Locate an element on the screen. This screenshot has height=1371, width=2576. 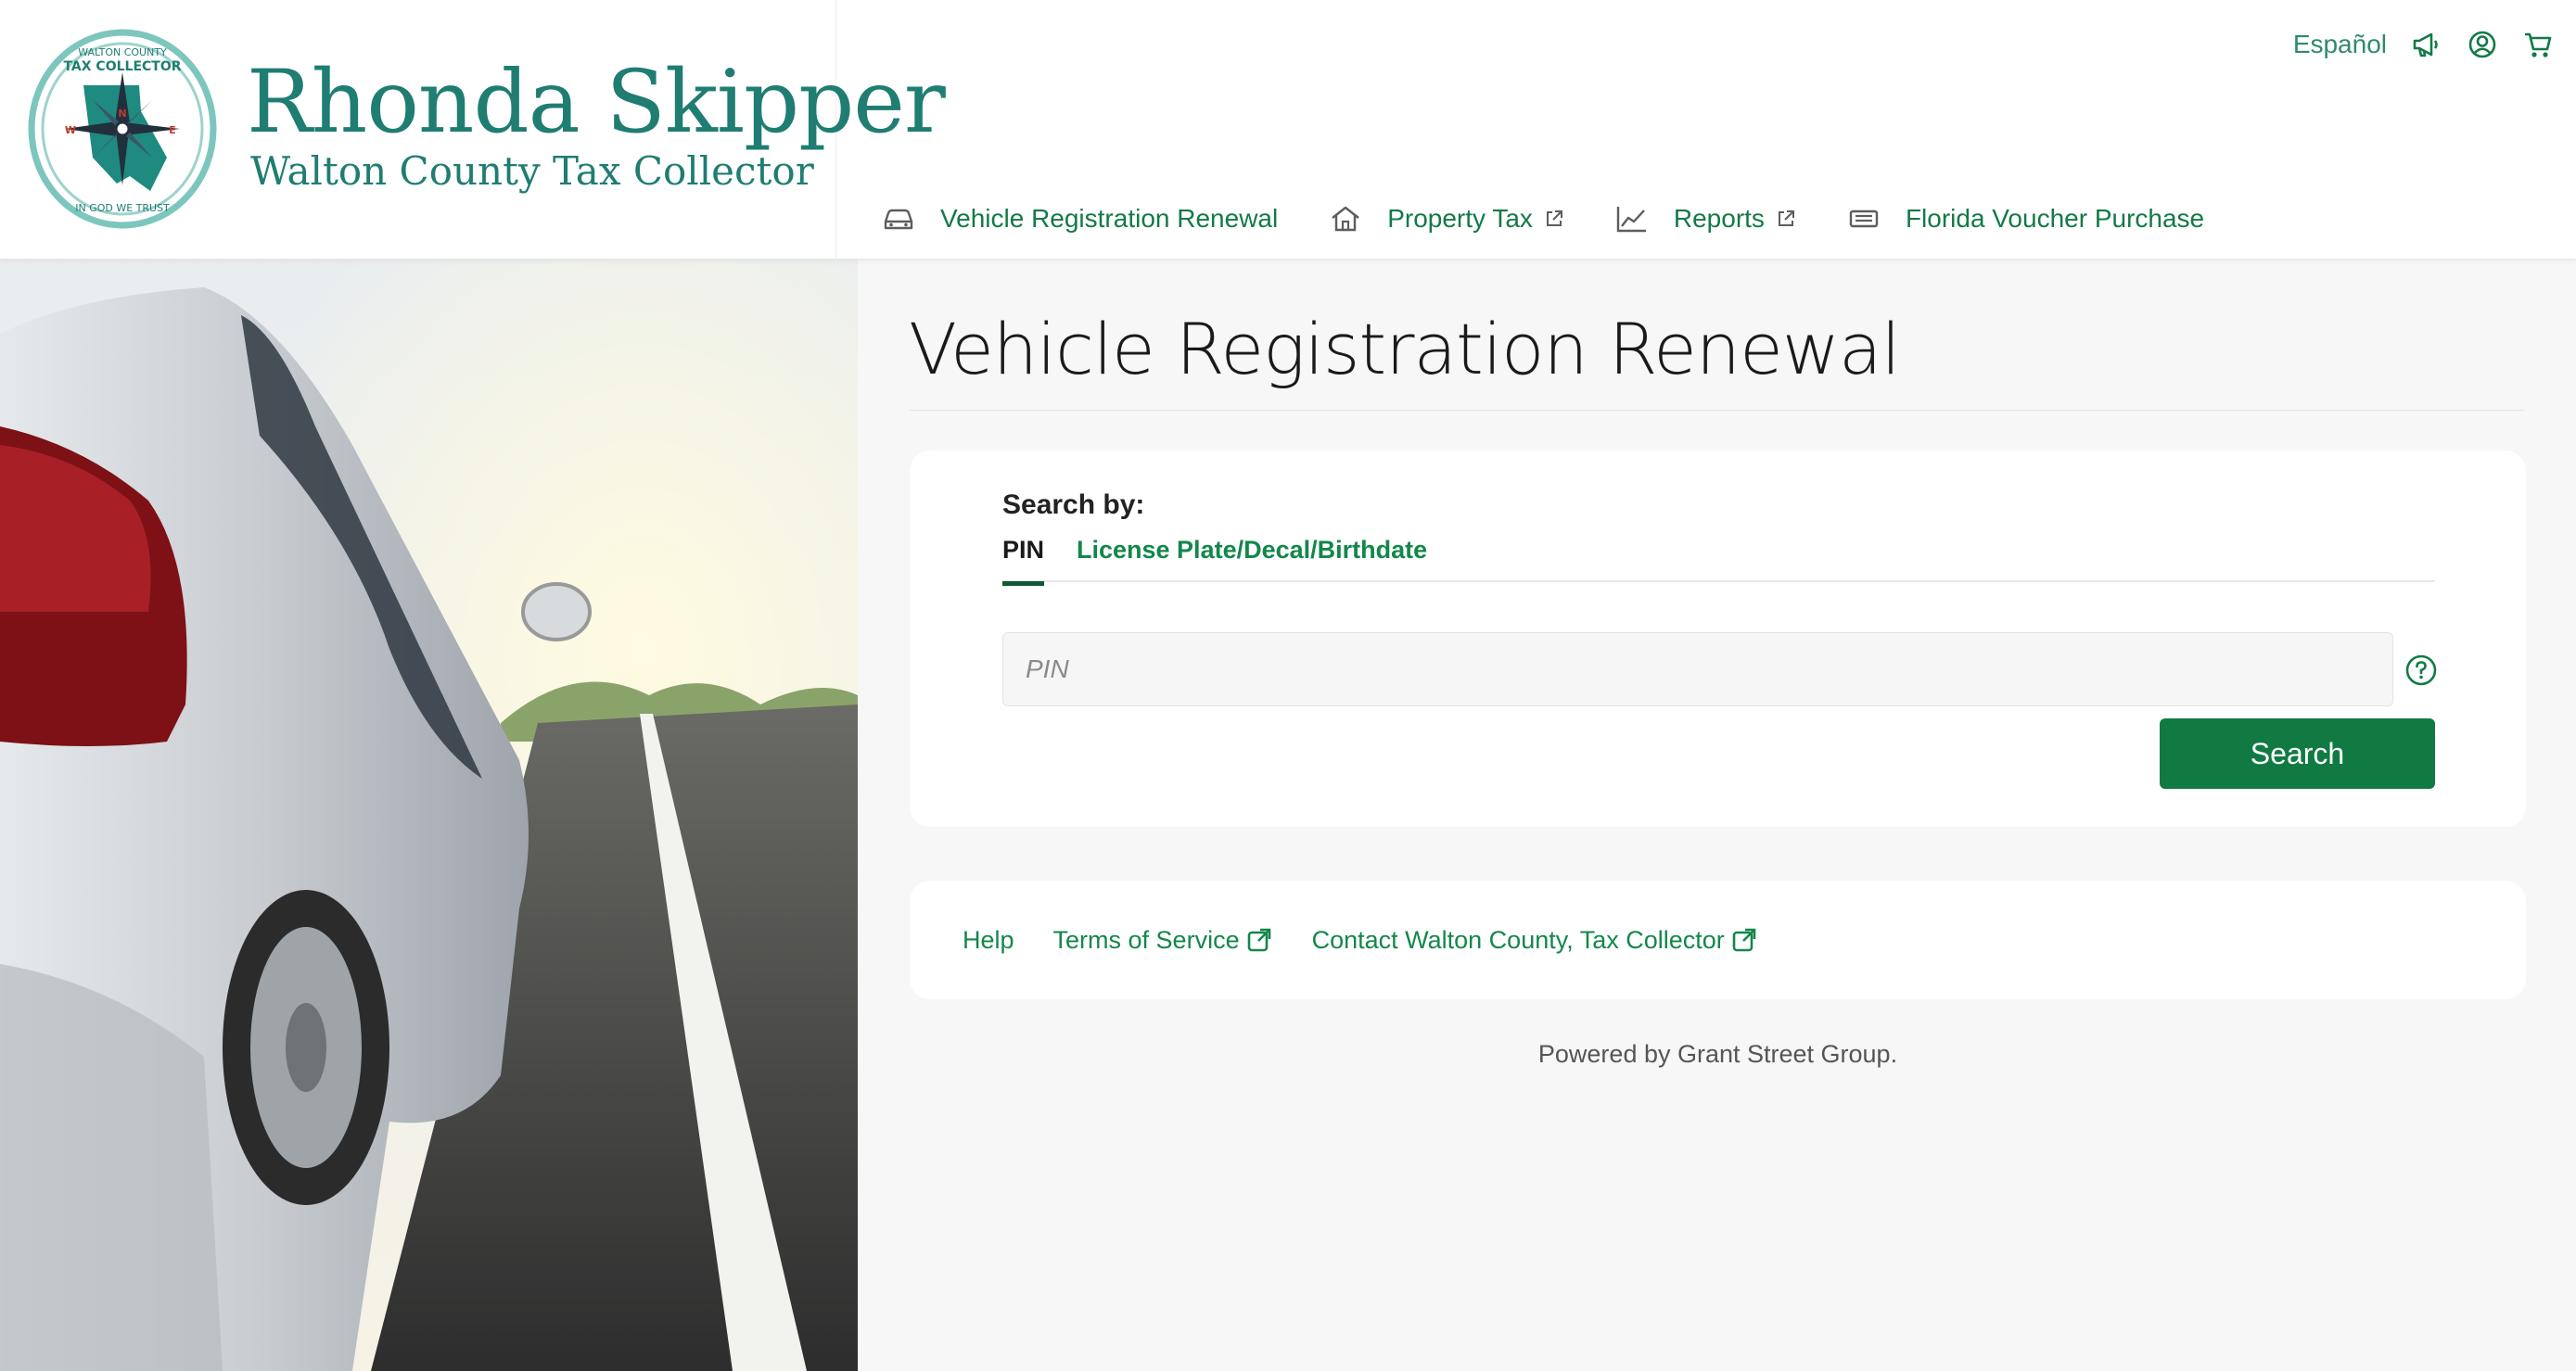
brand-subtitle: Walton County Tax Collector is located at coordinates (532, 171).